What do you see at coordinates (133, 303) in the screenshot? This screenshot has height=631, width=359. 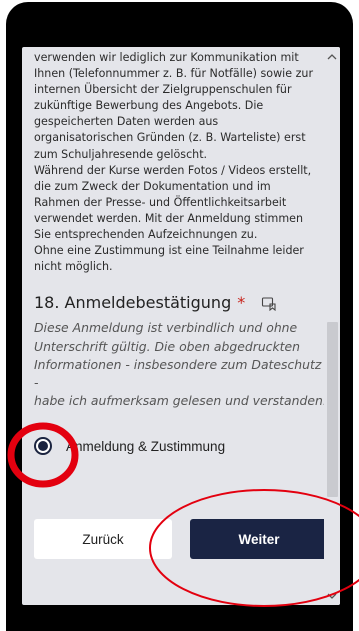 I see `question-title: 18. Anmeldebestätigung` at bounding box center [133, 303].